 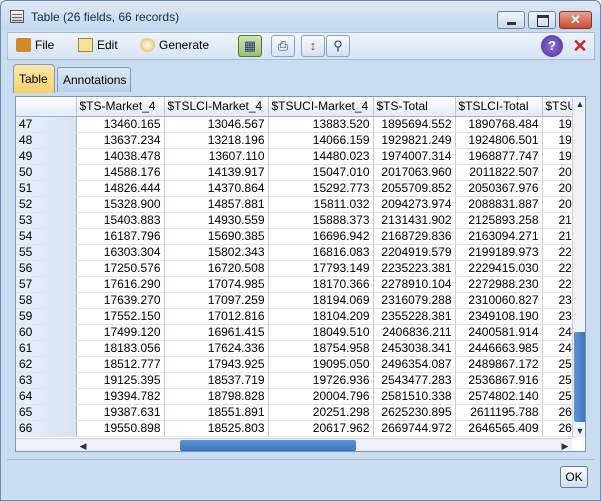 What do you see at coordinates (216, 172) in the screenshot?
I see `table-cell: 14139.917` at bounding box center [216, 172].